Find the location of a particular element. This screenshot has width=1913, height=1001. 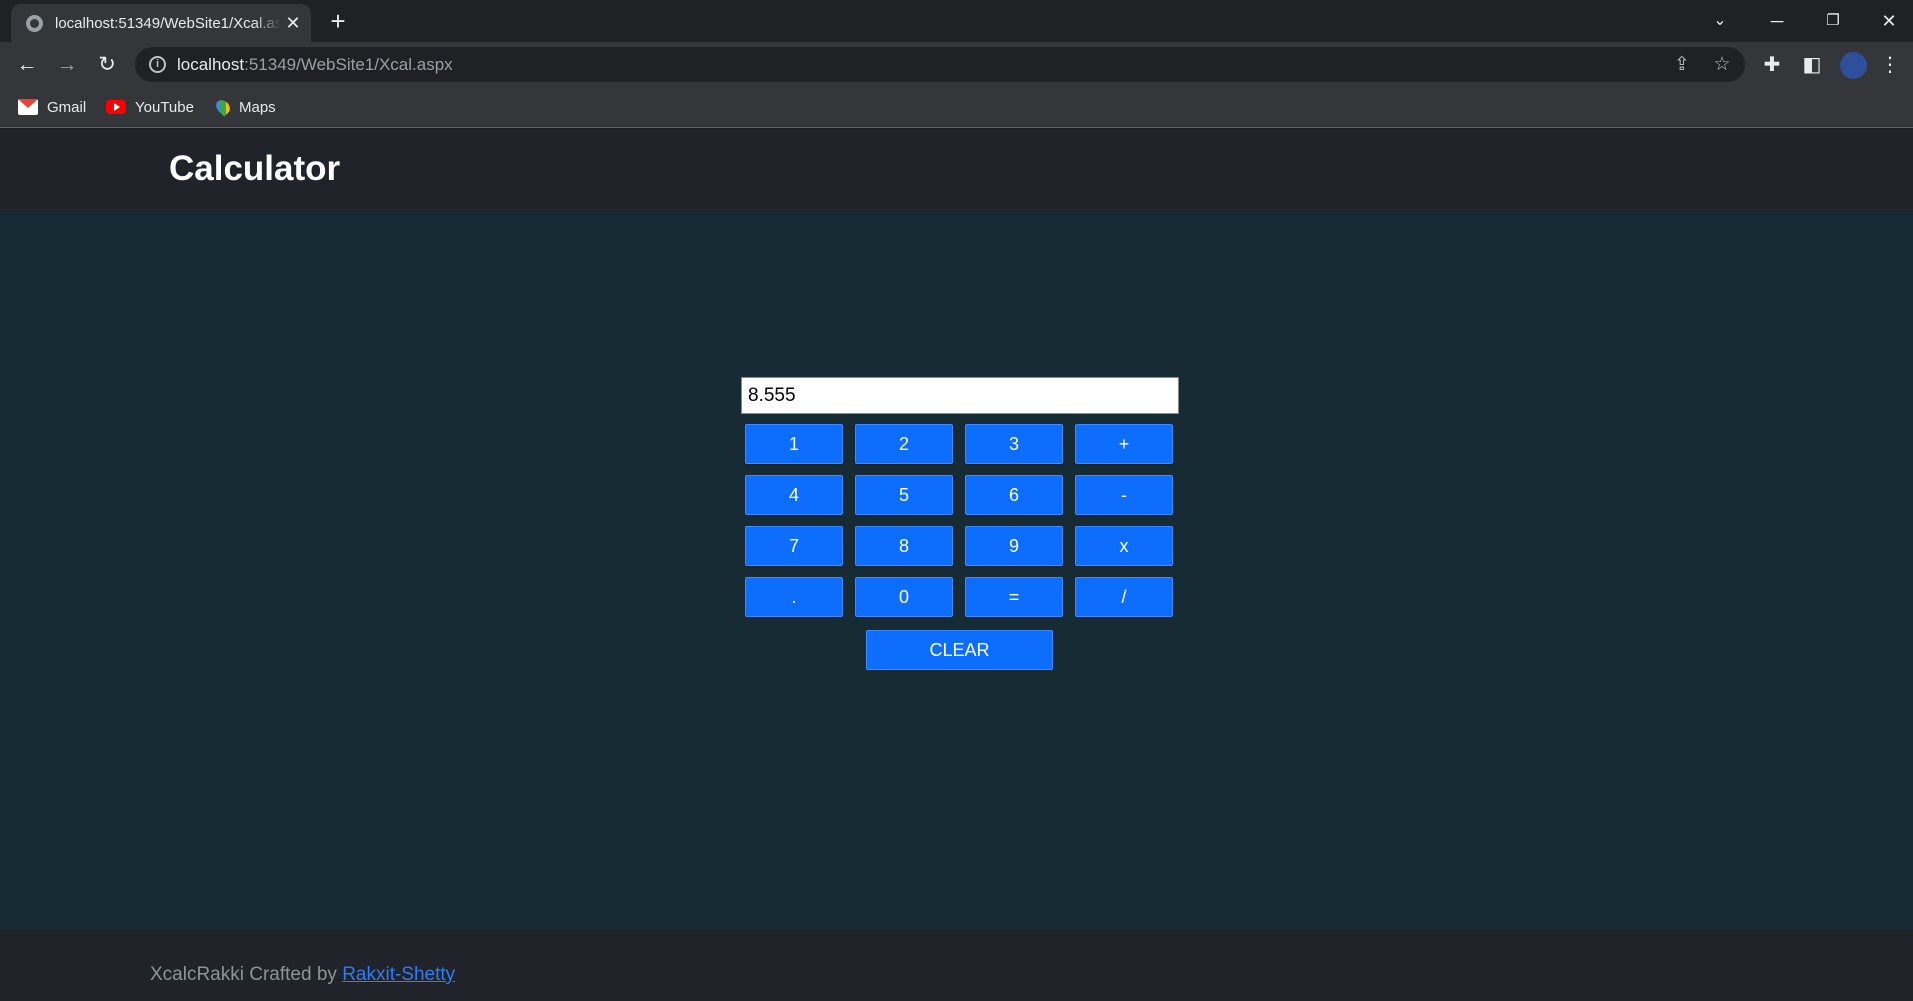

reload-icon: ↻ is located at coordinates (107, 65).